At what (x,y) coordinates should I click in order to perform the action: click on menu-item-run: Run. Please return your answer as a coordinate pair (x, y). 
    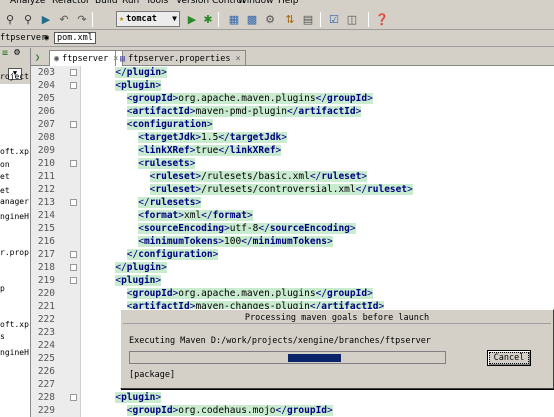
    Looking at the image, I should click on (130, 3).